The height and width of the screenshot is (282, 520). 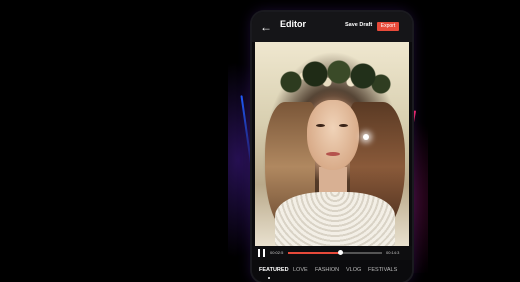 I want to click on flower-crown, so click(x=333, y=80).